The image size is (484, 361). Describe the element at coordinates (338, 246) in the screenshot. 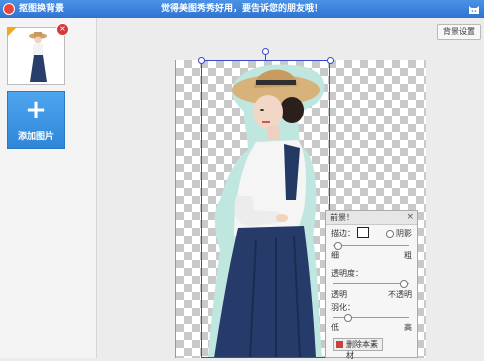

I see `edge-width-thumb` at that location.